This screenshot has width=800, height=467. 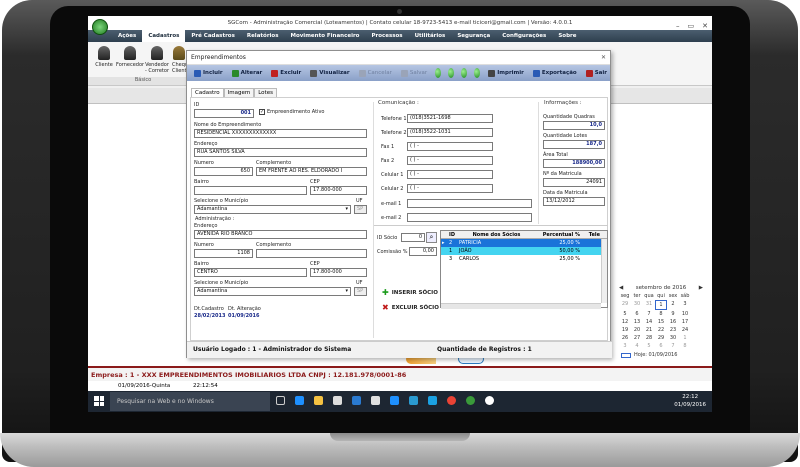 What do you see at coordinates (496, 234) in the screenshot?
I see `col-nome-header: Nome dos Sócios` at bounding box center [496, 234].